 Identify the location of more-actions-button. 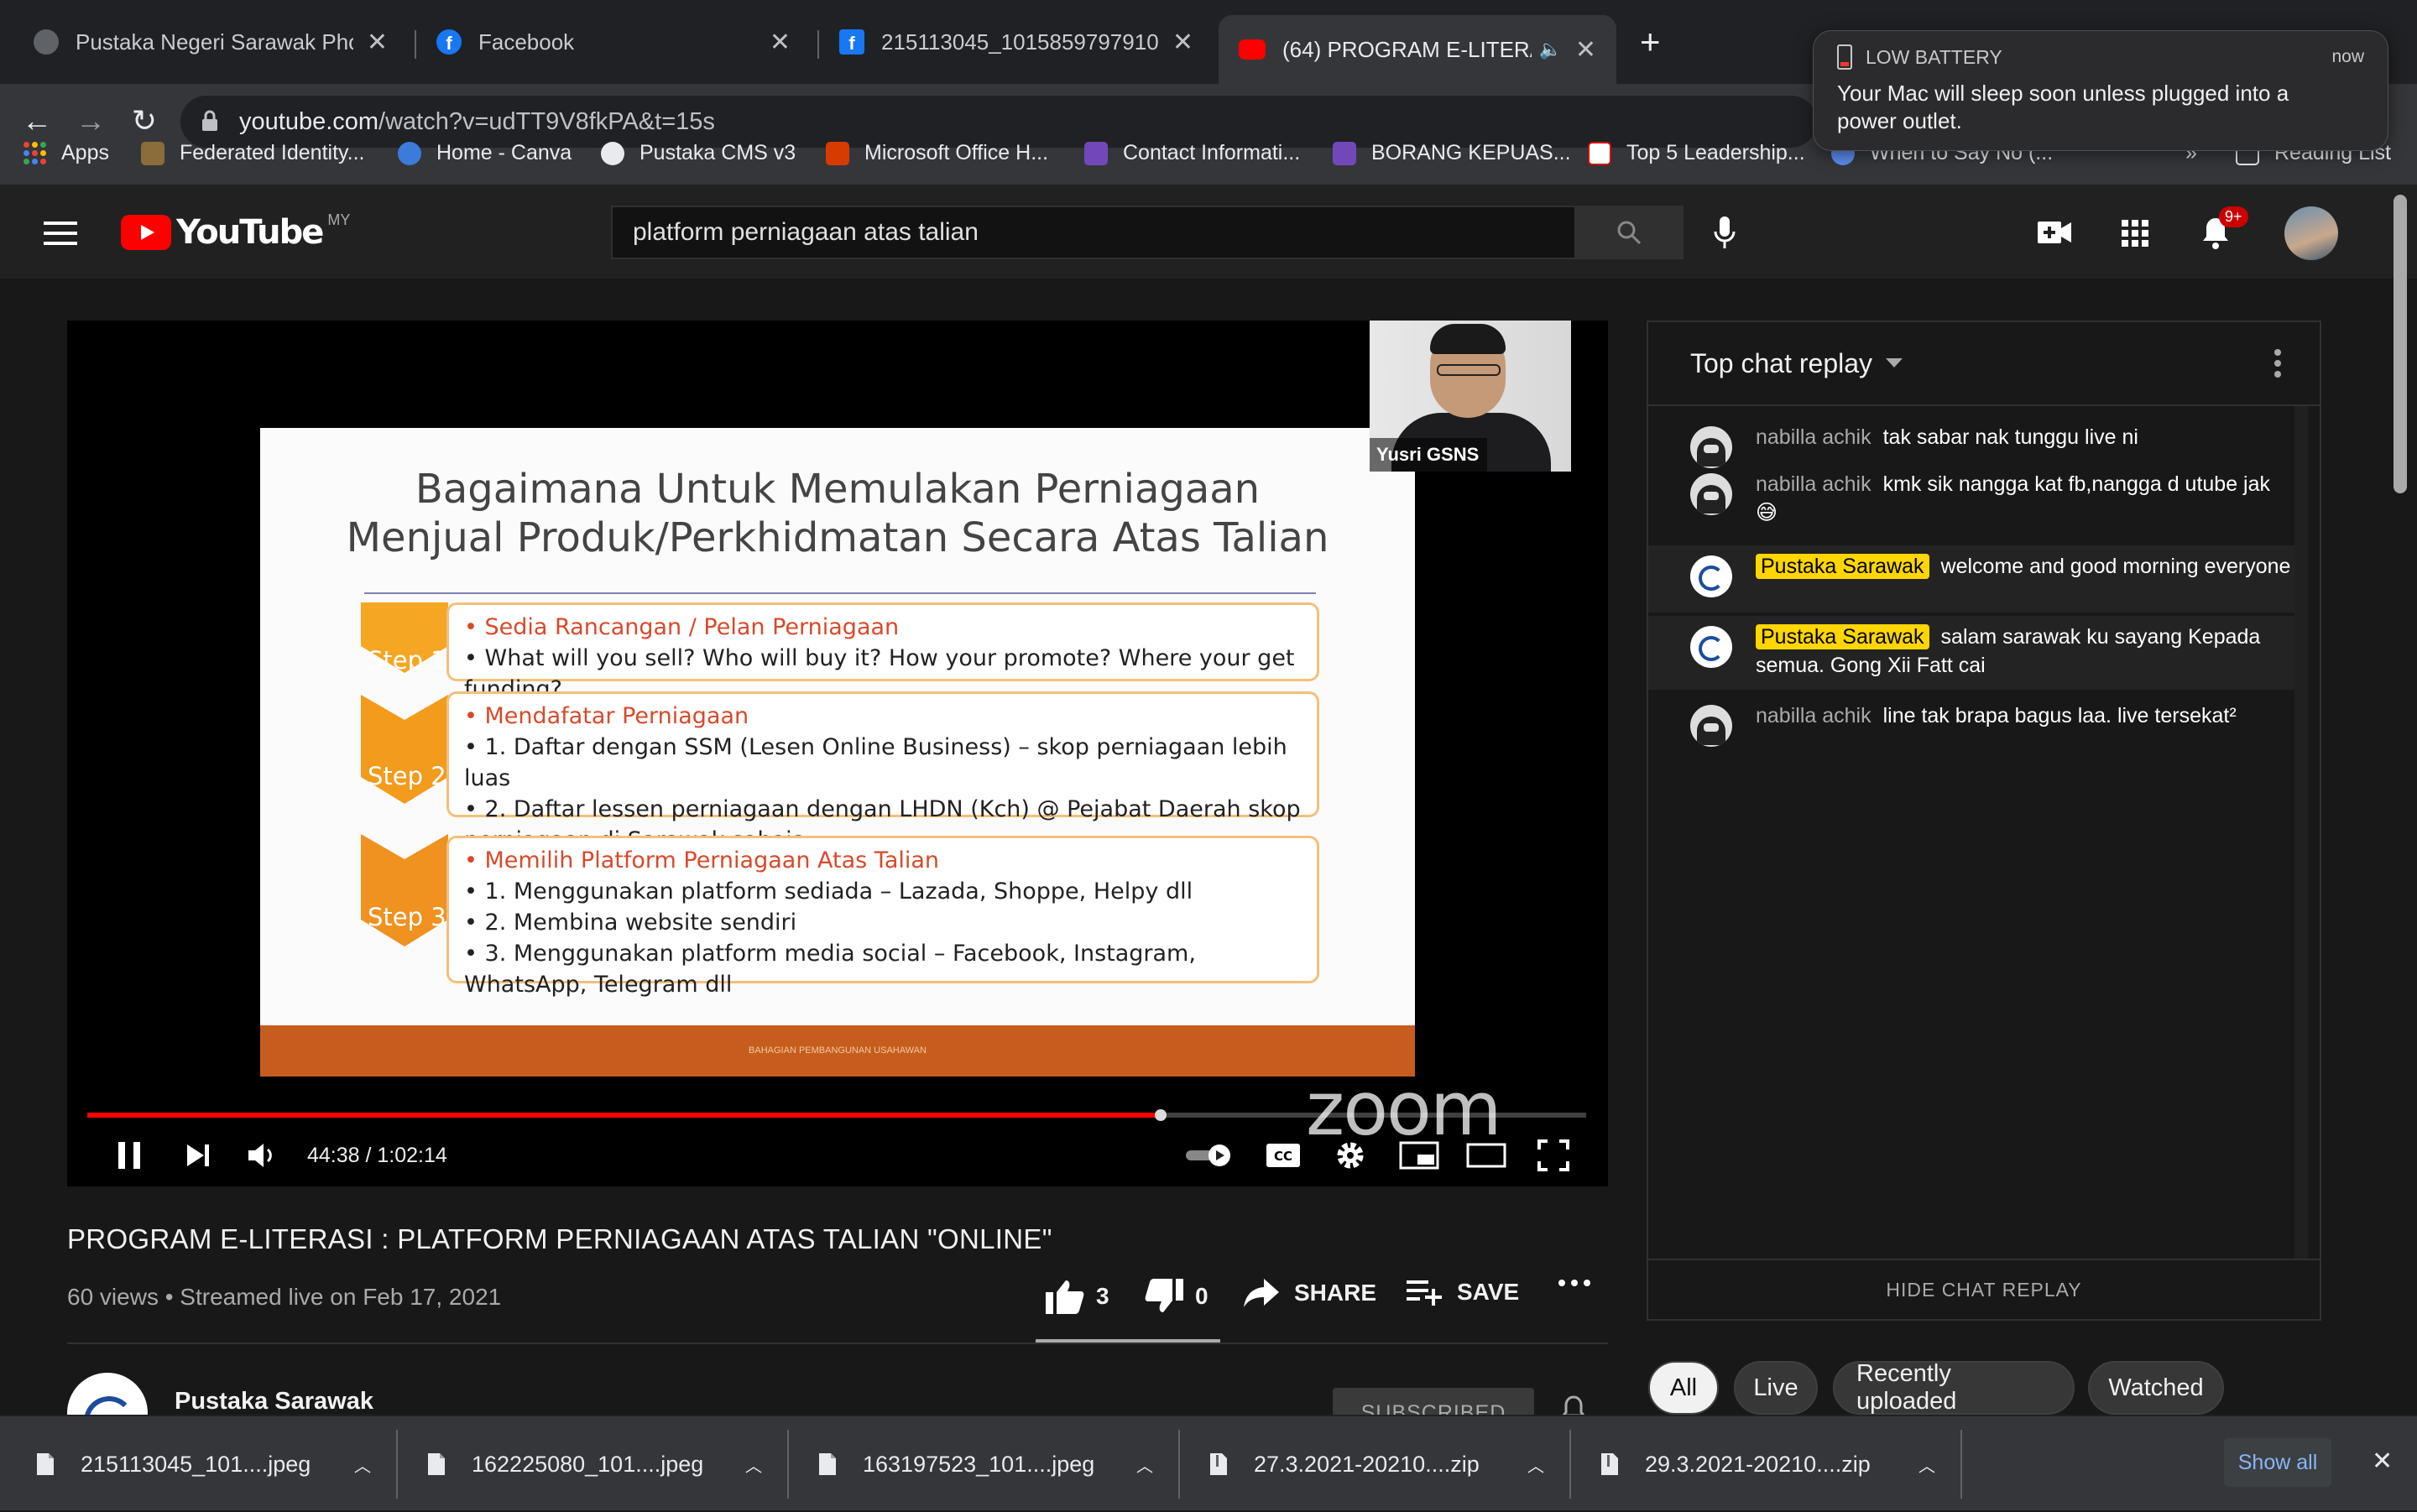
(1574, 1283).